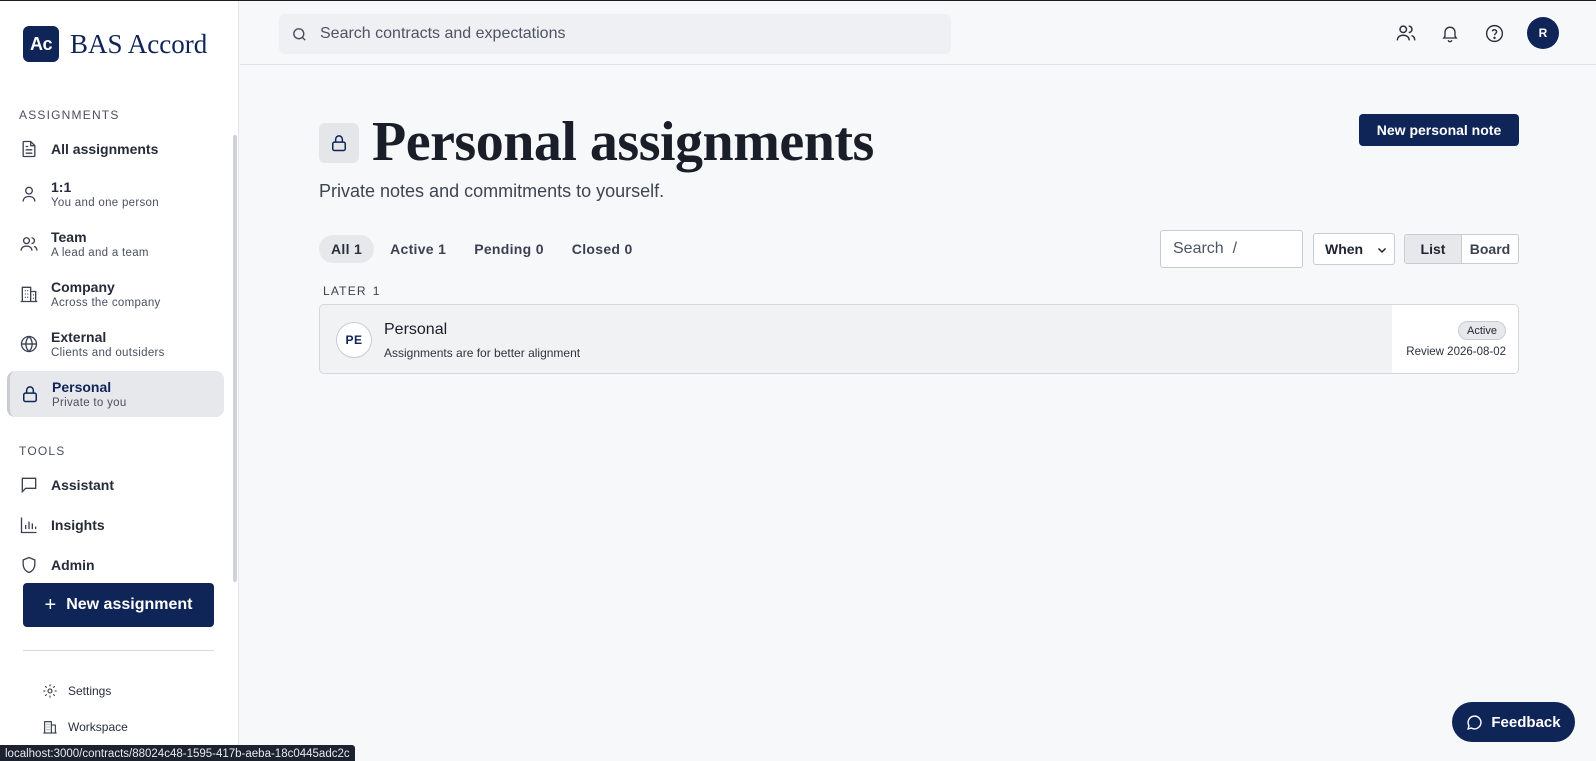 The height and width of the screenshot is (761, 1596). I want to click on sidebar-item-label: Admin, so click(73, 564).